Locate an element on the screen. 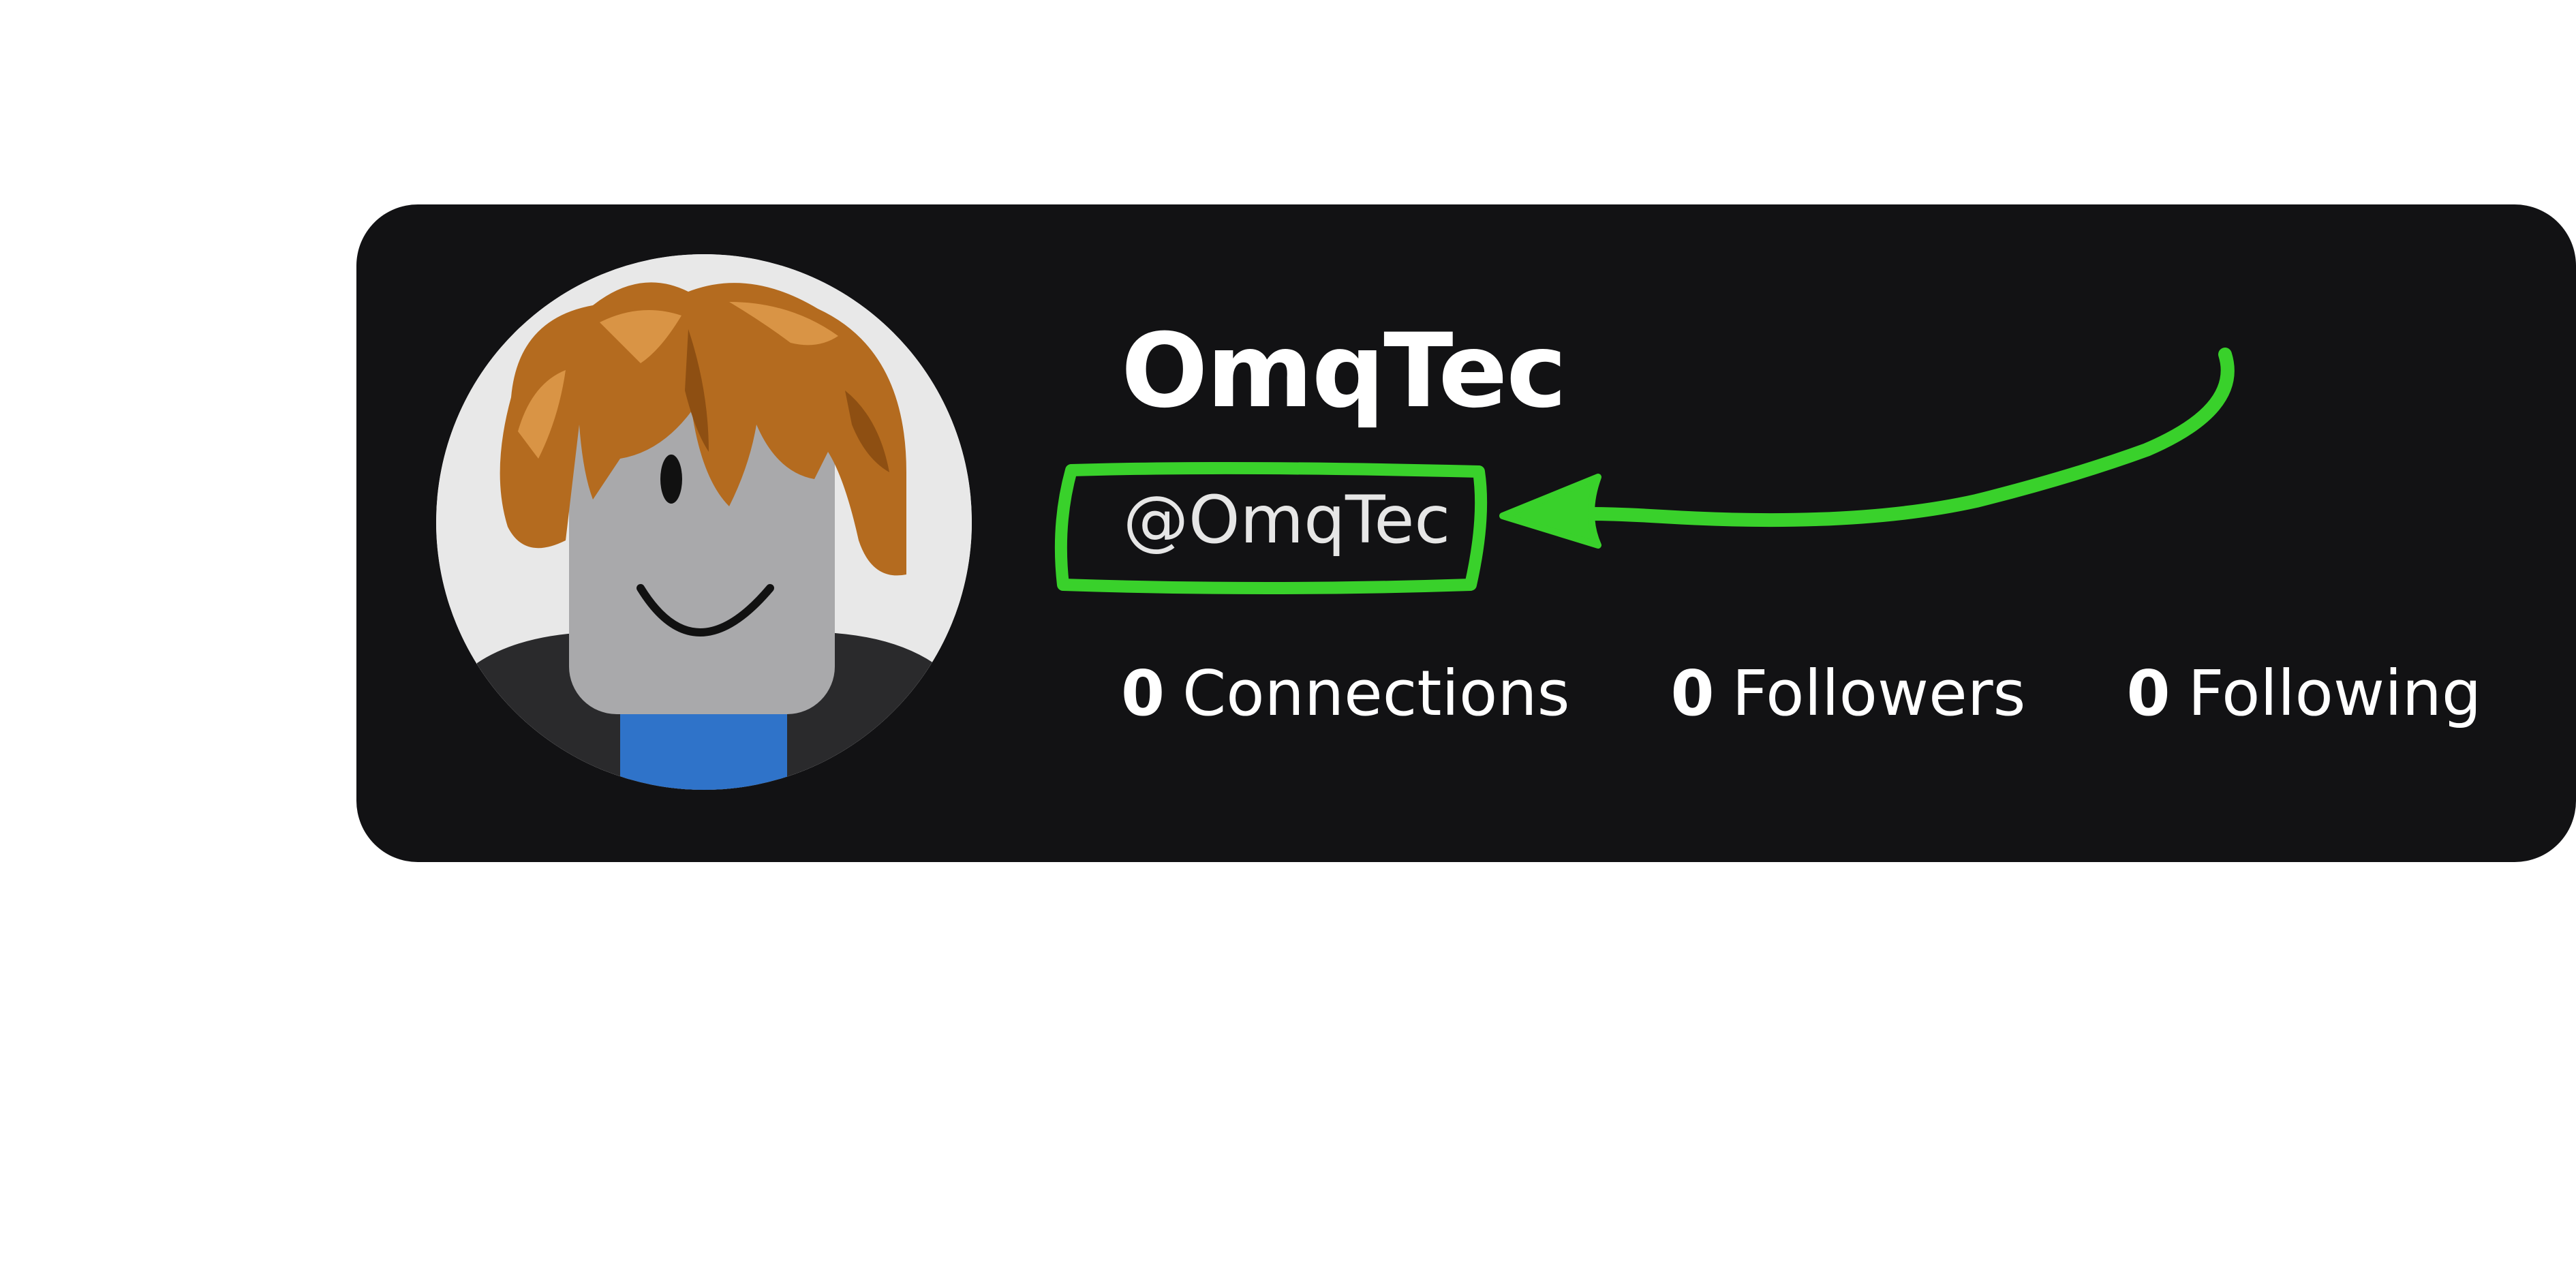  avatar is located at coordinates (704, 522).